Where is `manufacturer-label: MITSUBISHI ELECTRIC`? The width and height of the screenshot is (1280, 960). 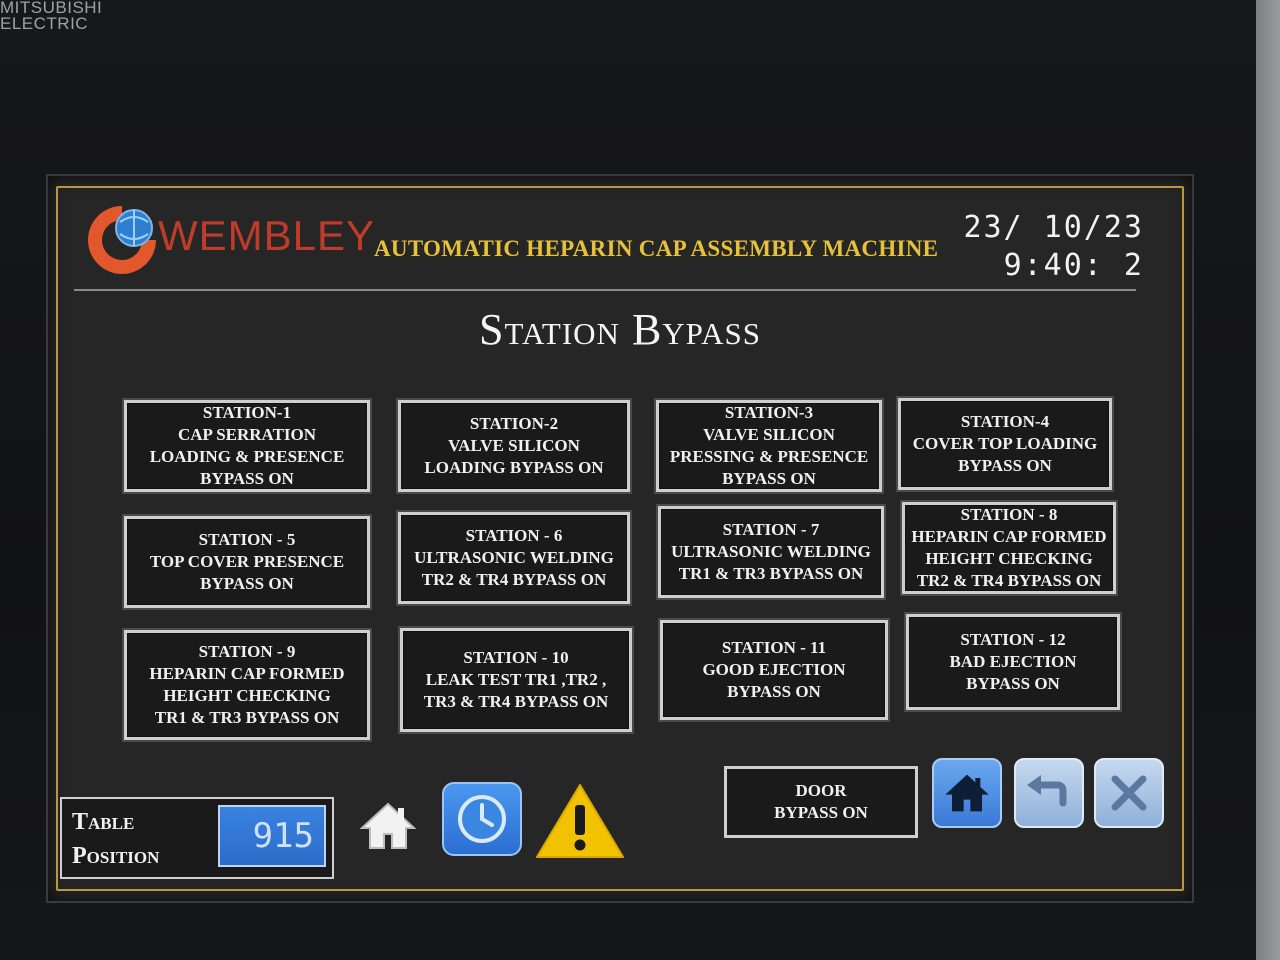 manufacturer-label: MITSUBISHI ELECTRIC is located at coordinates (51, 16).